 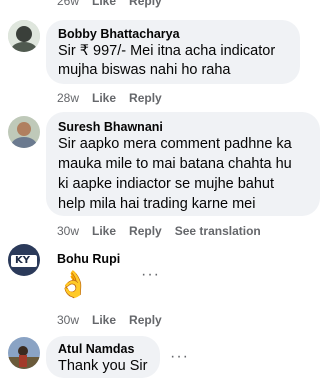 I want to click on comment-text: ki aapke indiactor se mujhe bahut, so click(x=166, y=184).